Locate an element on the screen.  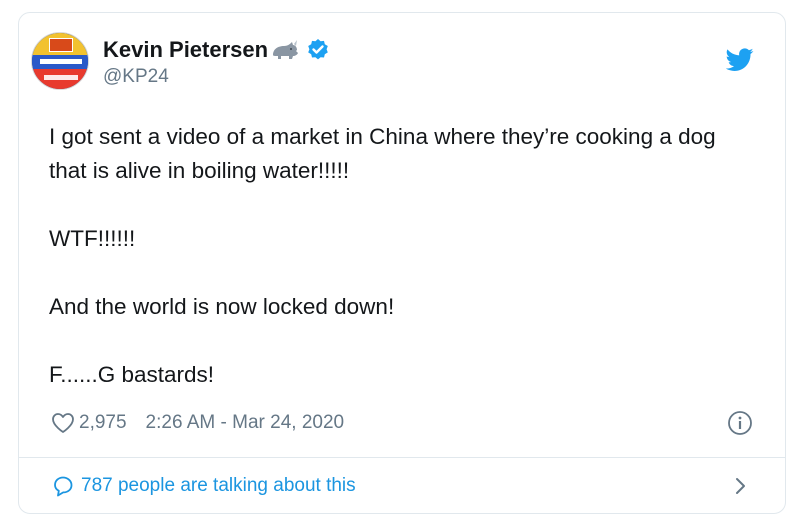
name-row: Kevin Pietersen is located at coordinates (216, 50).